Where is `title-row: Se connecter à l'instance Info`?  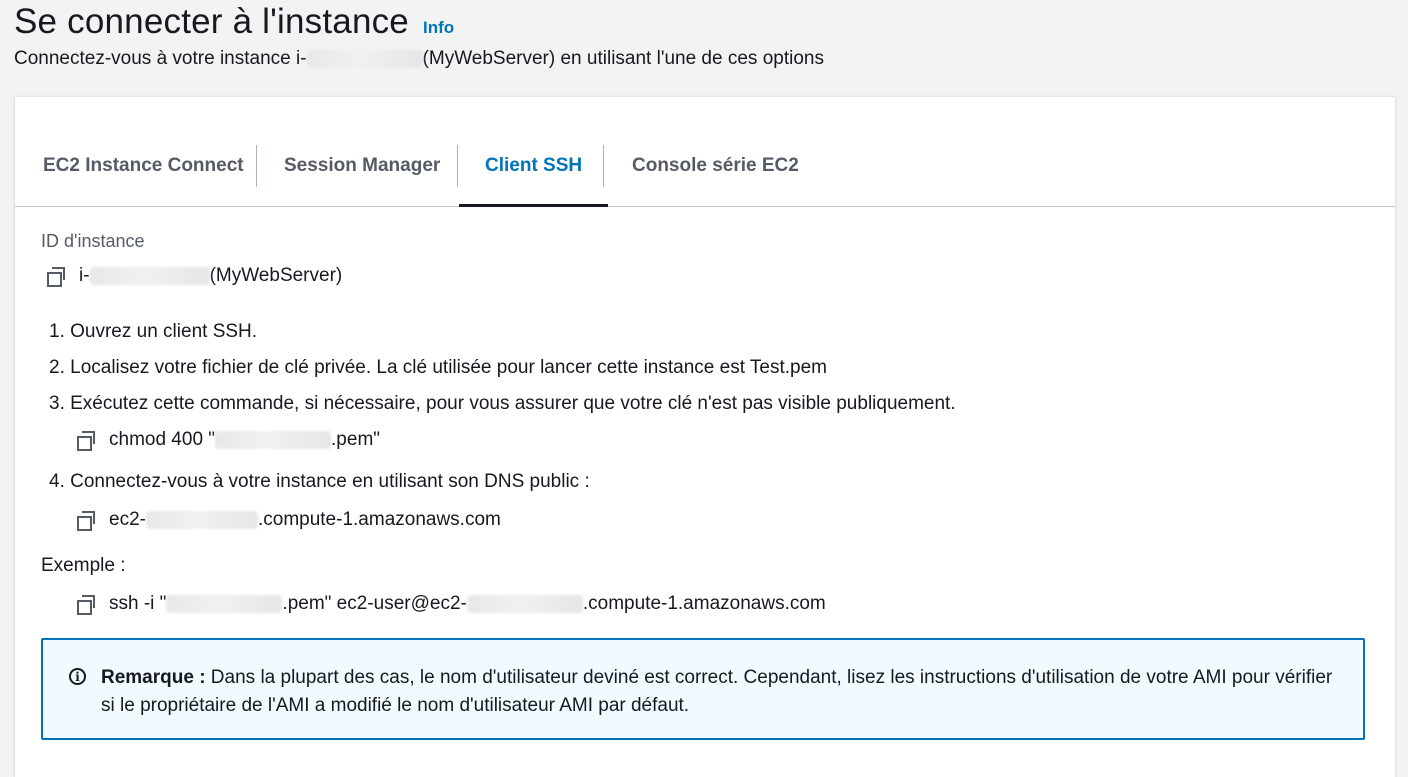
title-row: Se connecter à l'instance Info is located at coordinates (234, 22).